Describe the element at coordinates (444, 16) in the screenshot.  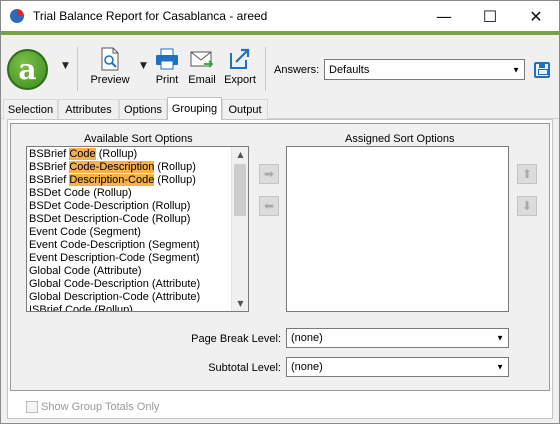
I see `minimize-button: —` at that location.